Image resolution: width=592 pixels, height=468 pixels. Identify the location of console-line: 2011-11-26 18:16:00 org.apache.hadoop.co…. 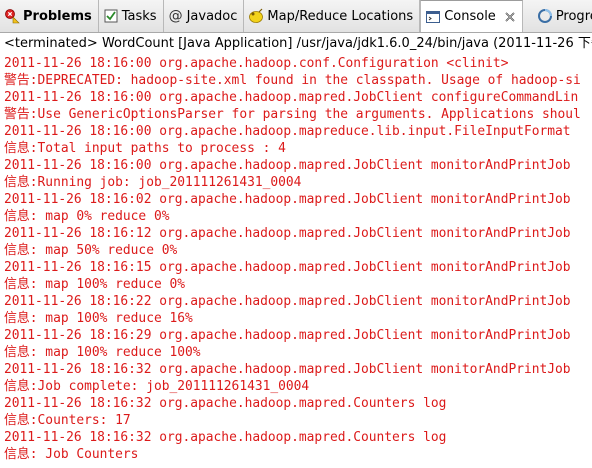
(256, 63).